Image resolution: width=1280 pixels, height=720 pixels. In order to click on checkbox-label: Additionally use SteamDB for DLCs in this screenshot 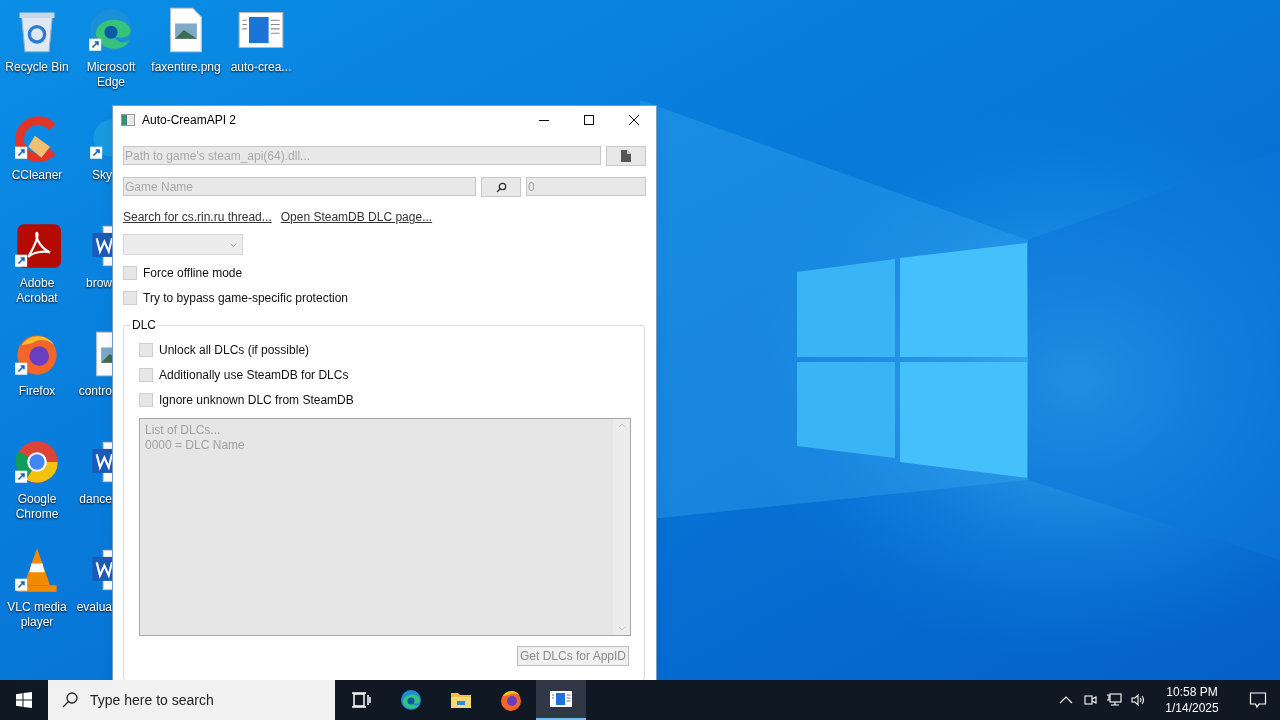, I will do `click(254, 375)`.